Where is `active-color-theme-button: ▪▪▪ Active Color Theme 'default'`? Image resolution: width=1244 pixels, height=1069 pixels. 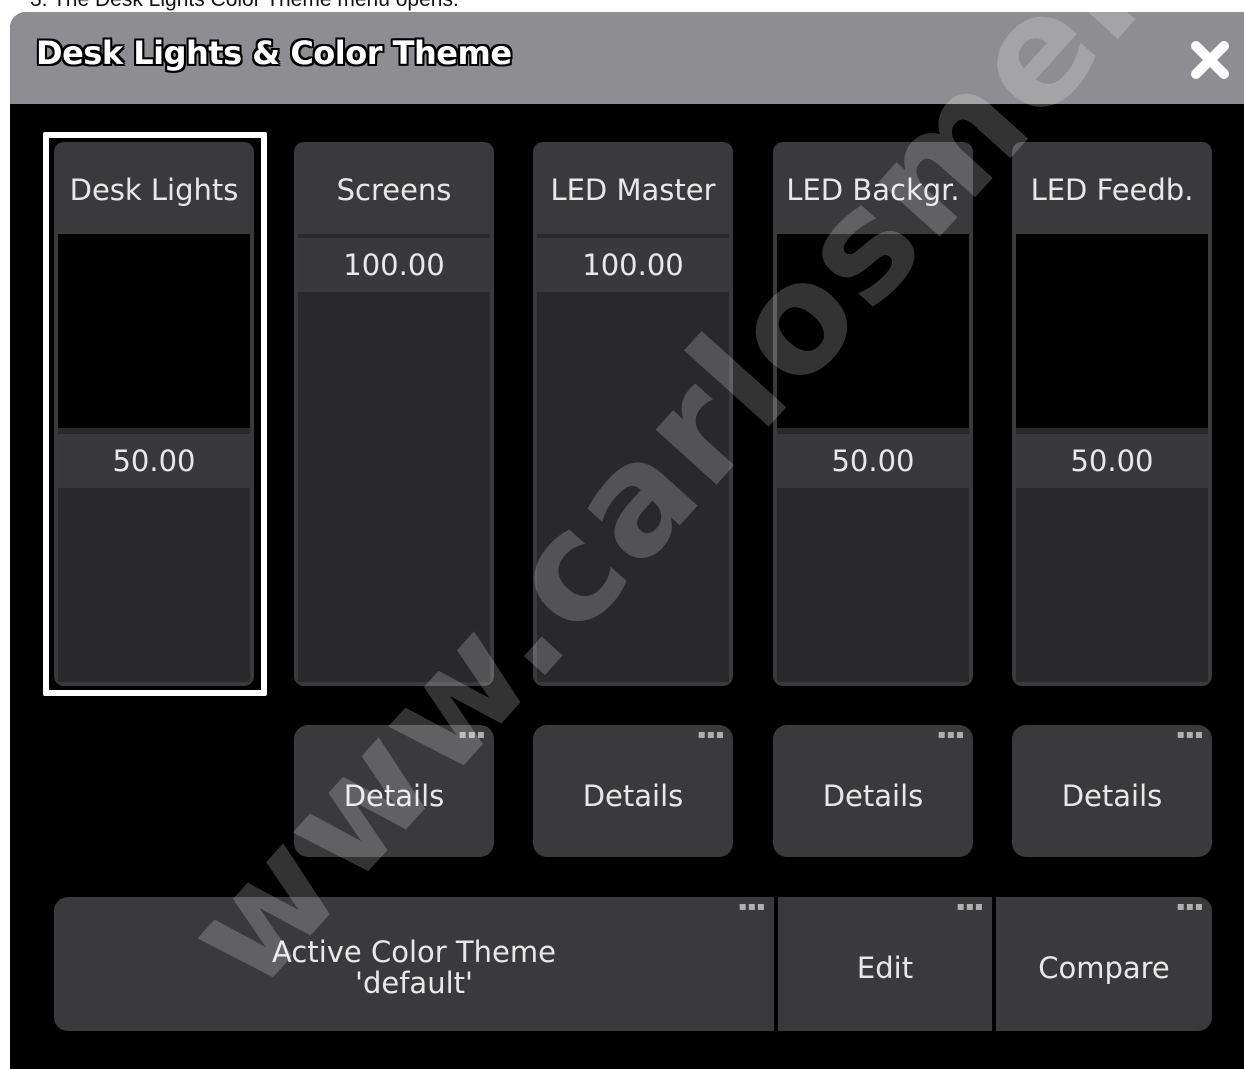 active-color-theme-button: ▪▪▪ Active Color Theme 'default' is located at coordinates (414, 964).